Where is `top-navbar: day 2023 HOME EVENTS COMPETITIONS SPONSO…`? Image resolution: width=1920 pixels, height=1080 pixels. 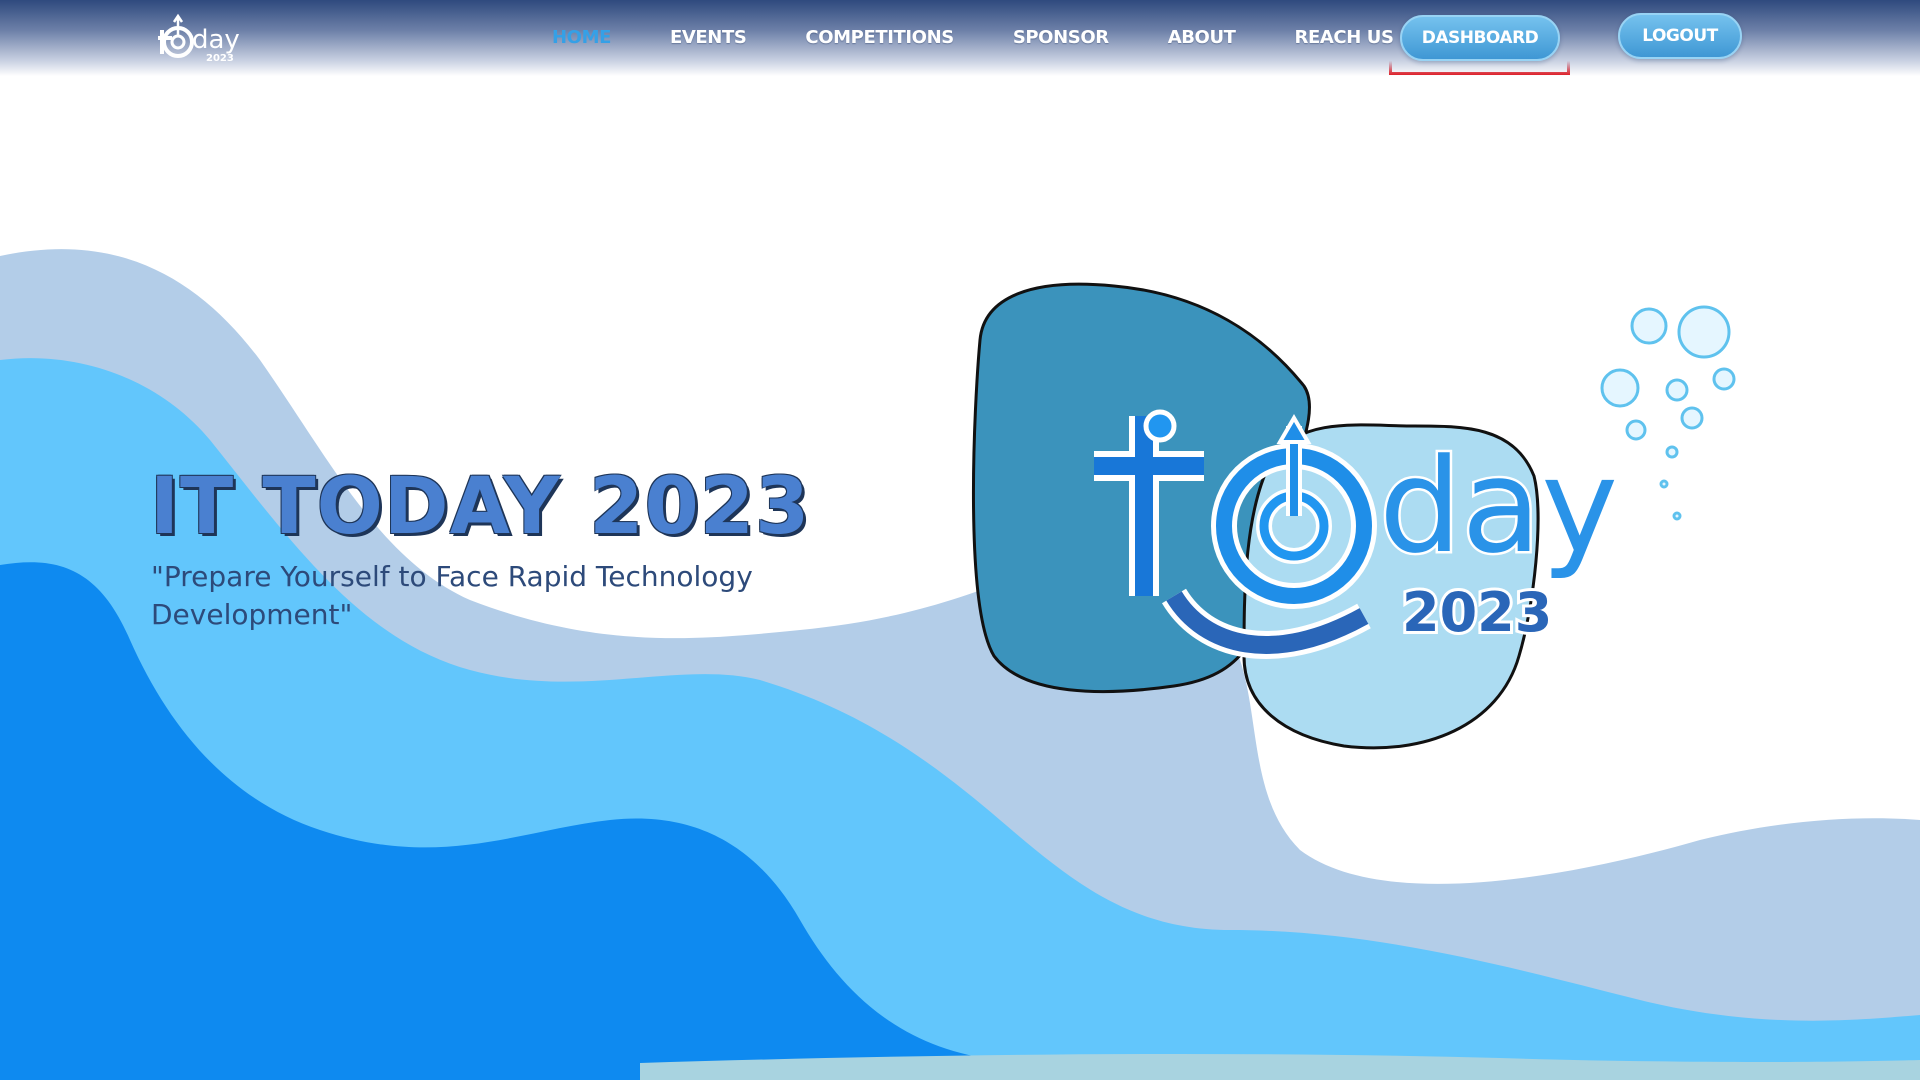
top-navbar: day 2023 HOME EVENTS COMPETITIONS SPONSO… is located at coordinates (960, 38).